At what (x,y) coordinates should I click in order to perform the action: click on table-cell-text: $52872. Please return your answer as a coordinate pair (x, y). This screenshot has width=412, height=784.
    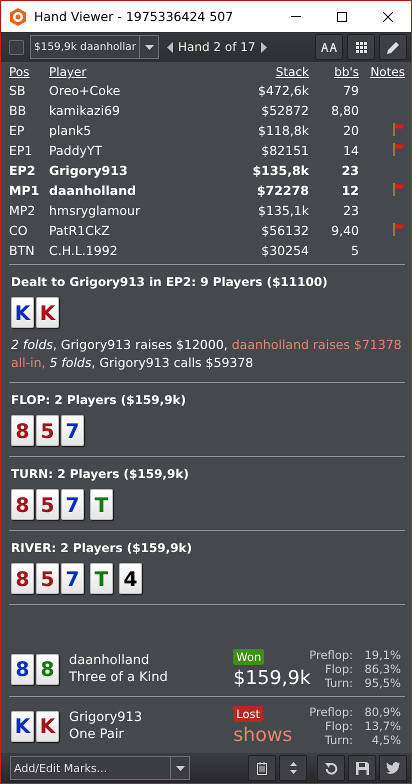
    Looking at the image, I should click on (284, 111).